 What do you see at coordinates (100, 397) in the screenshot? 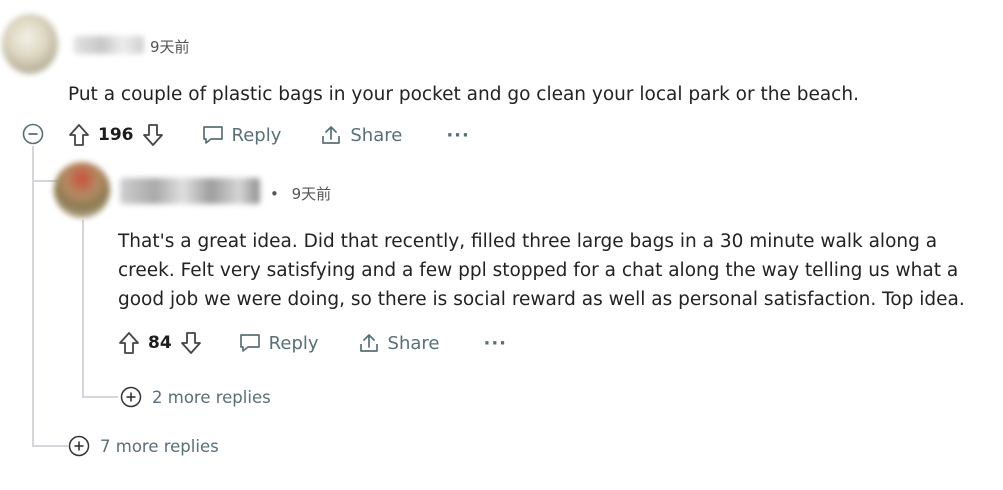
I see `thread-connector-reply-more` at bounding box center [100, 397].